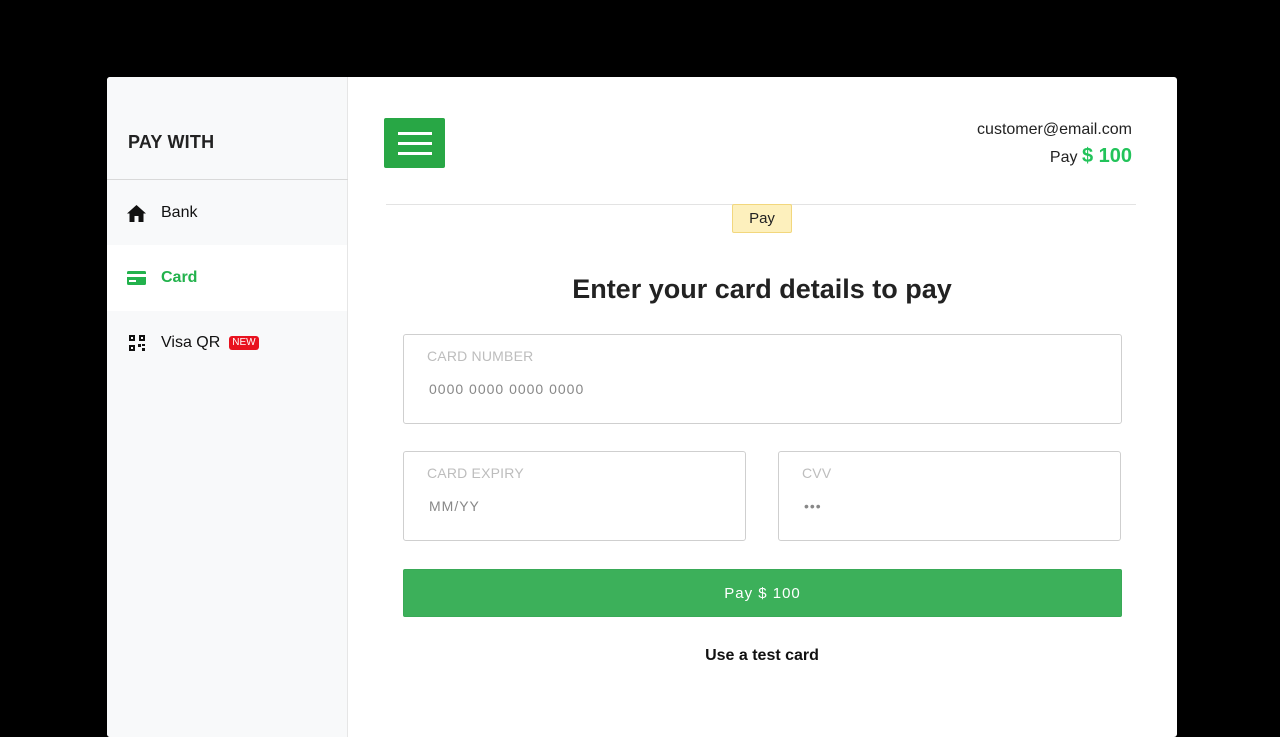 The height and width of the screenshot is (737, 1280). I want to click on customer-summary: customer@email.com Pay $ 100, so click(1054, 144).